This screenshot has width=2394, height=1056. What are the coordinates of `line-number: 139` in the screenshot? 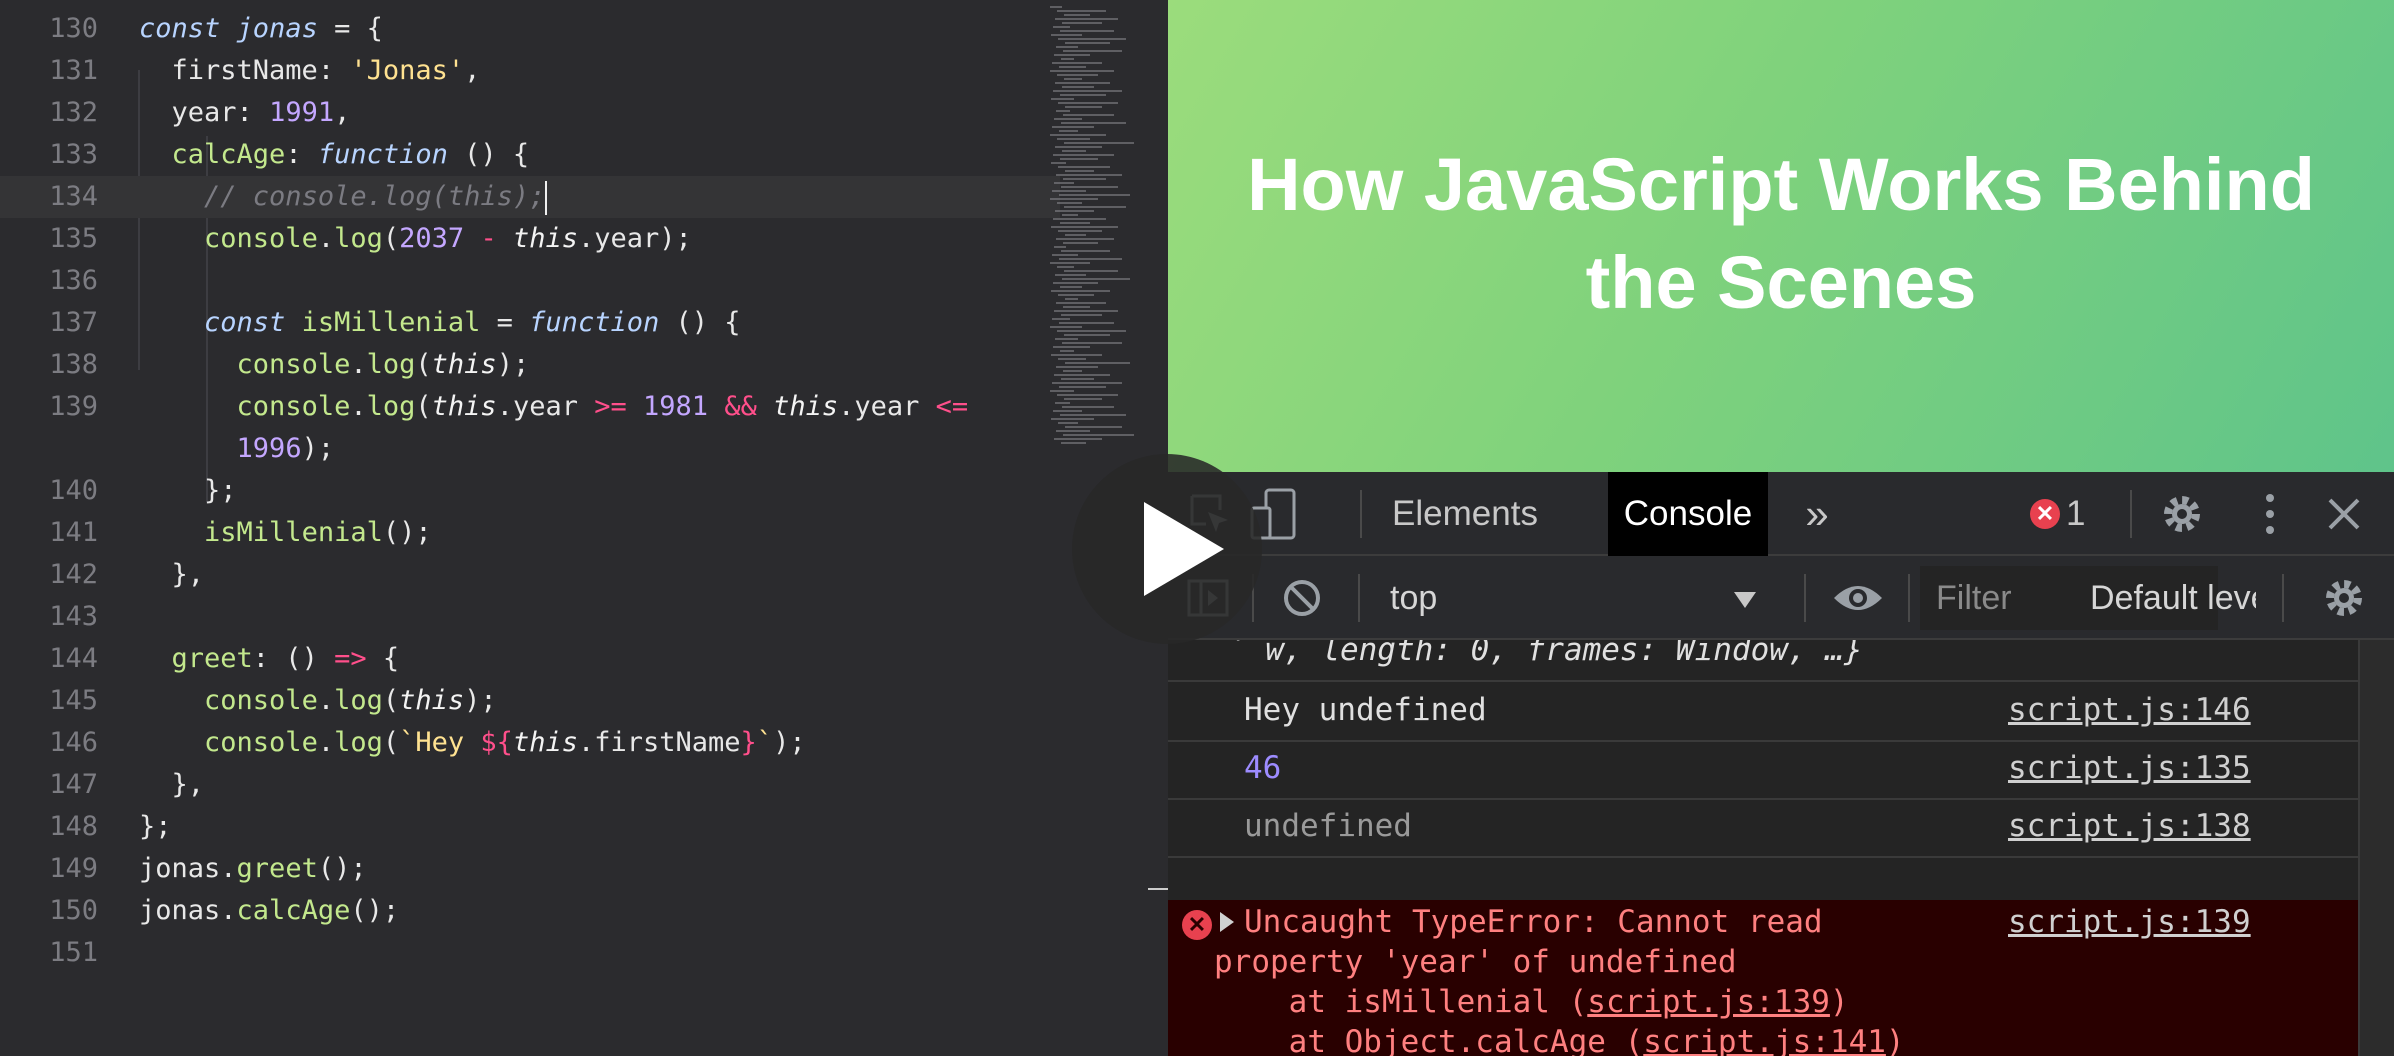 It's located at (73, 406).